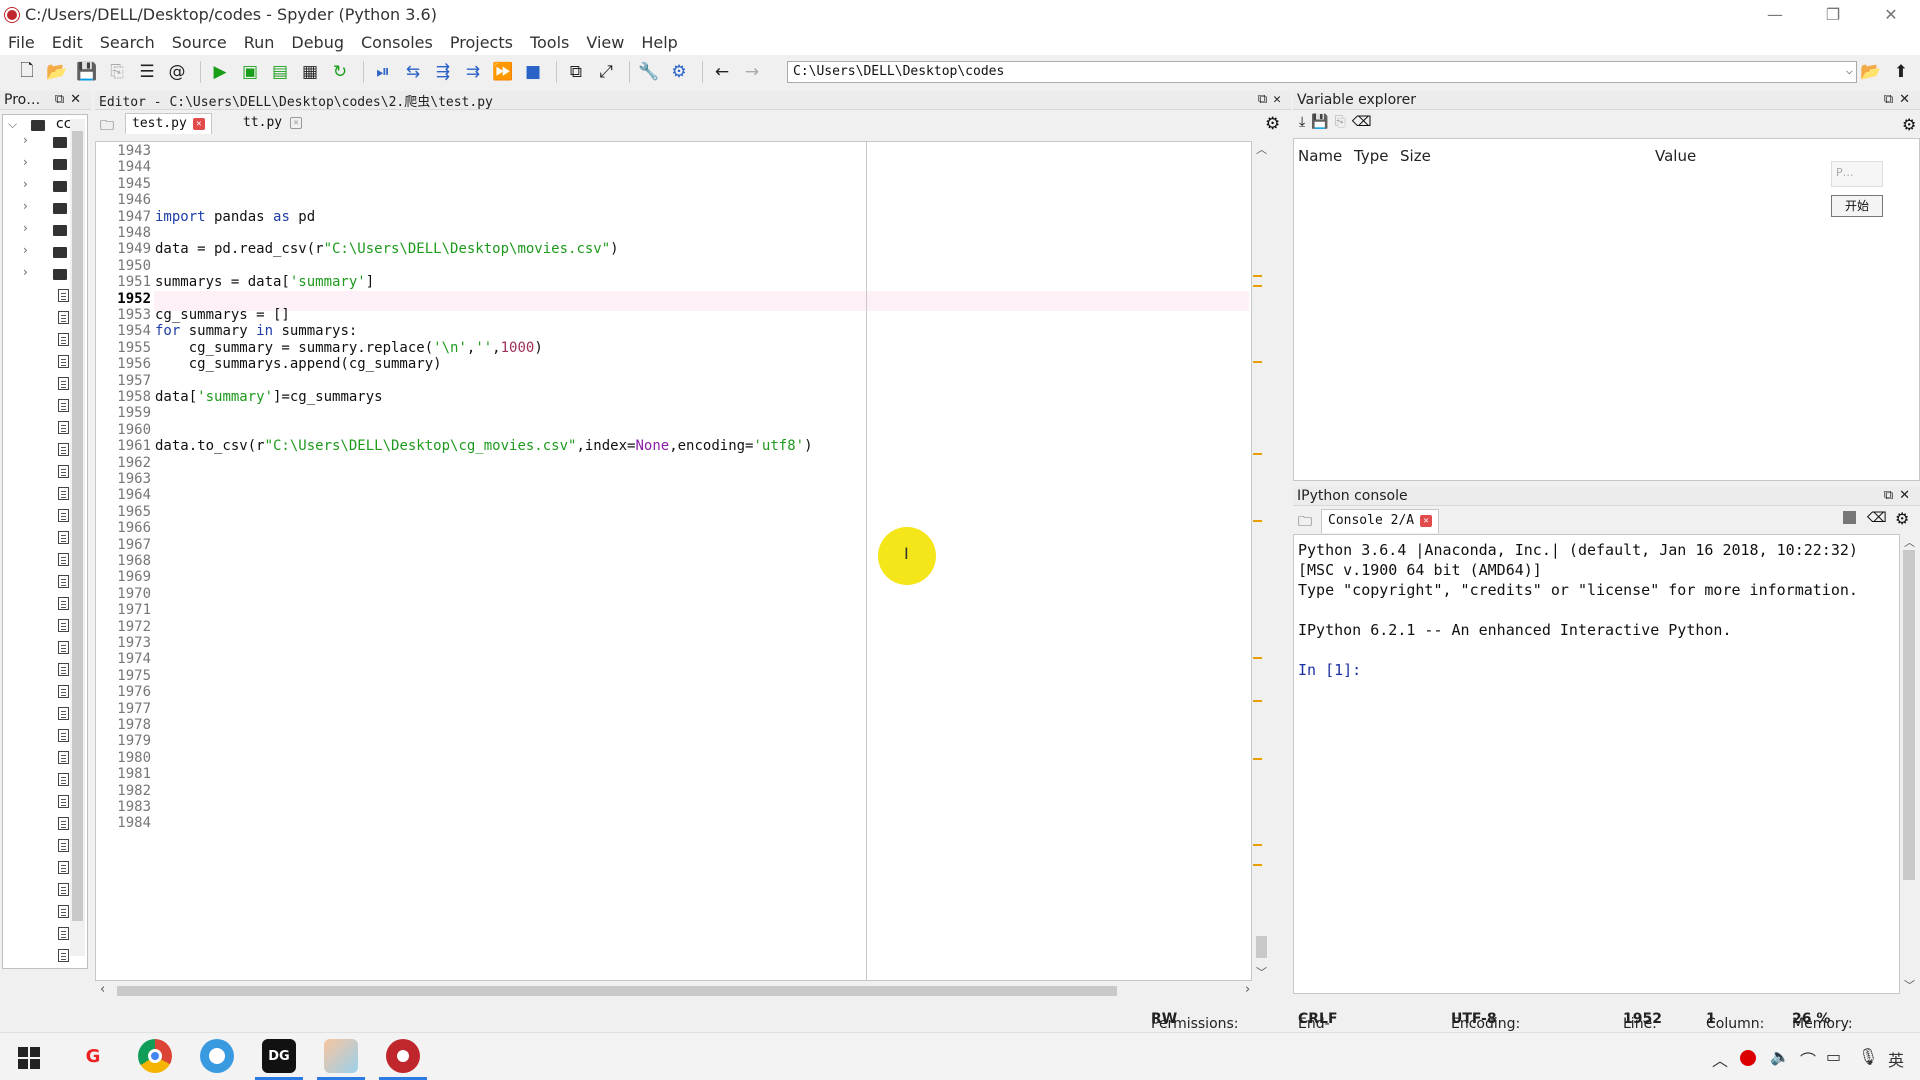 This screenshot has height=1080, width=1920. I want to click on run-selection-icon: ▦, so click(310, 72).